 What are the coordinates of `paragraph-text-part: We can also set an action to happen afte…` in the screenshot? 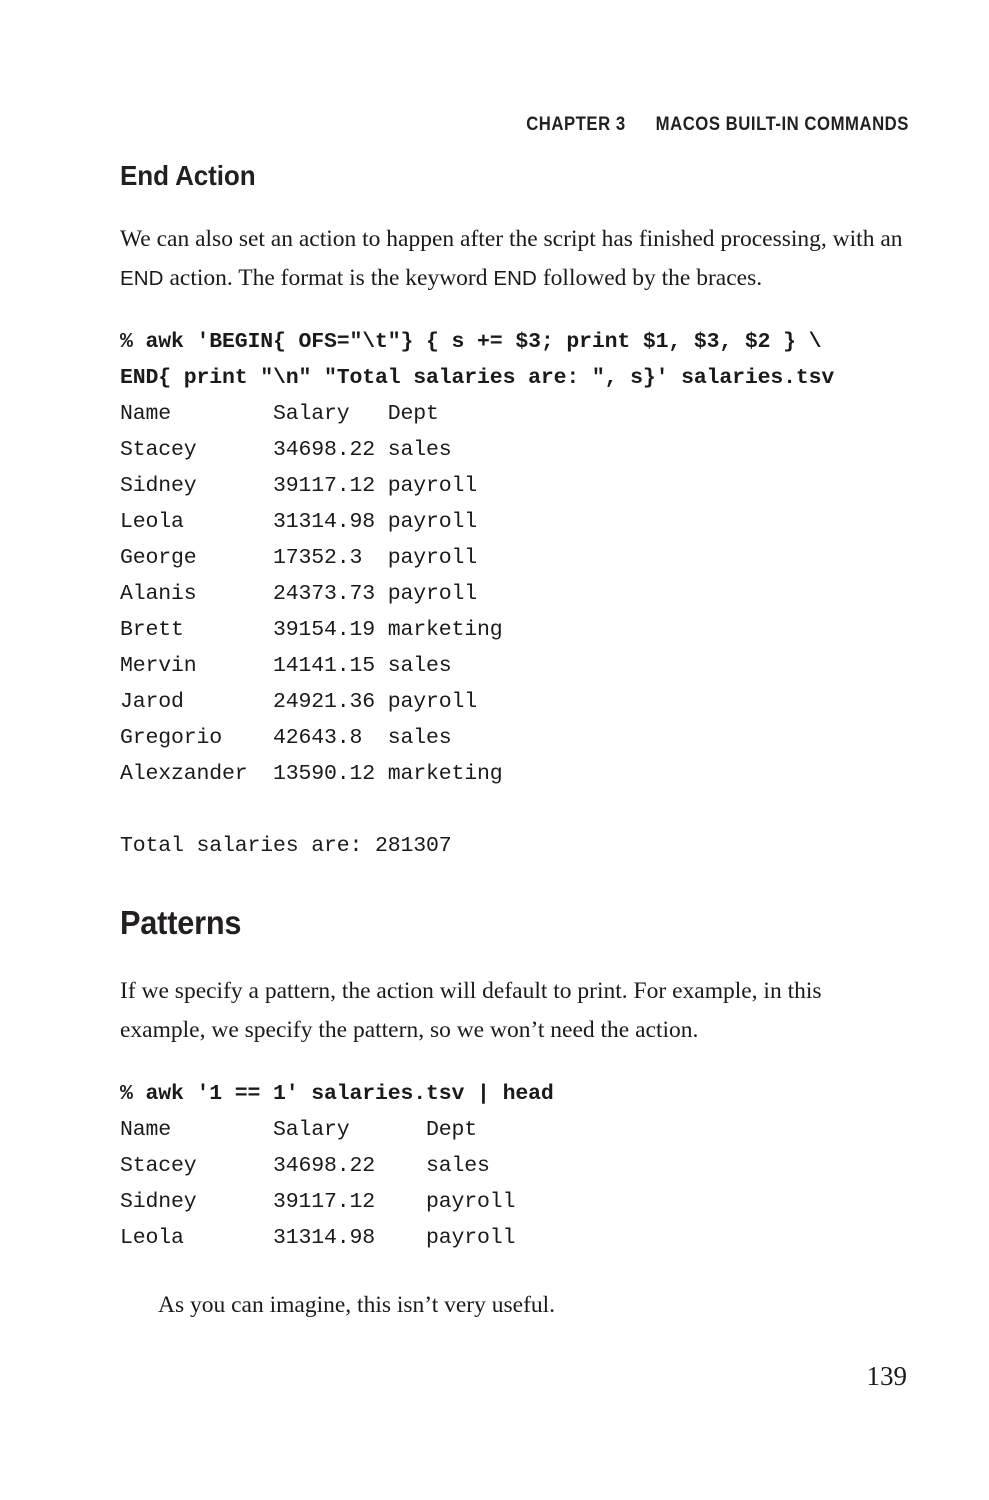 It's located at (511, 239).